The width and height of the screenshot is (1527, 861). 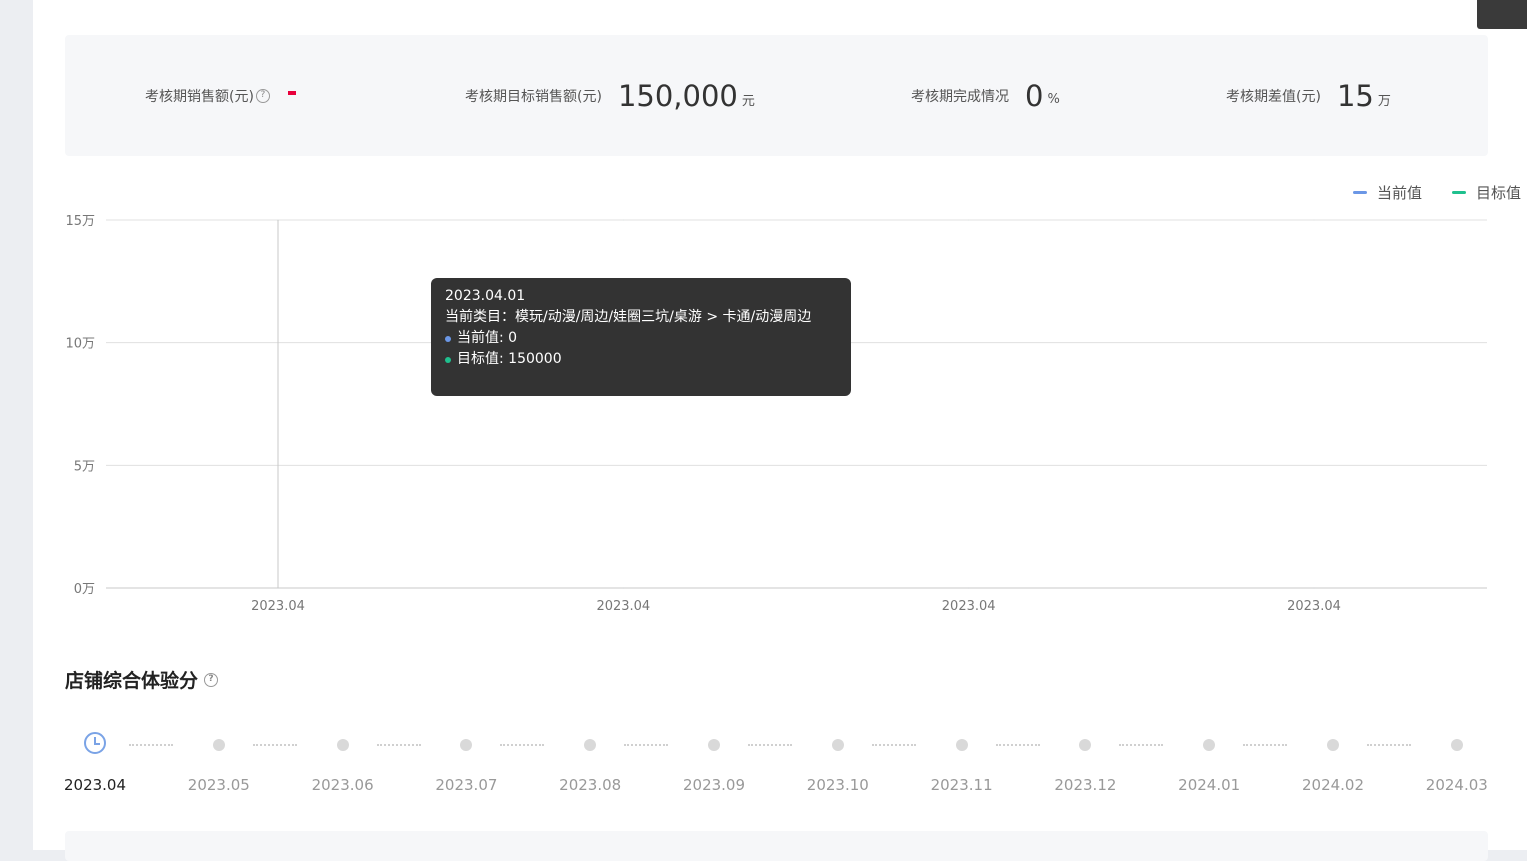 I want to click on tooltip-current-value: 当前值: 0, so click(x=487, y=338).